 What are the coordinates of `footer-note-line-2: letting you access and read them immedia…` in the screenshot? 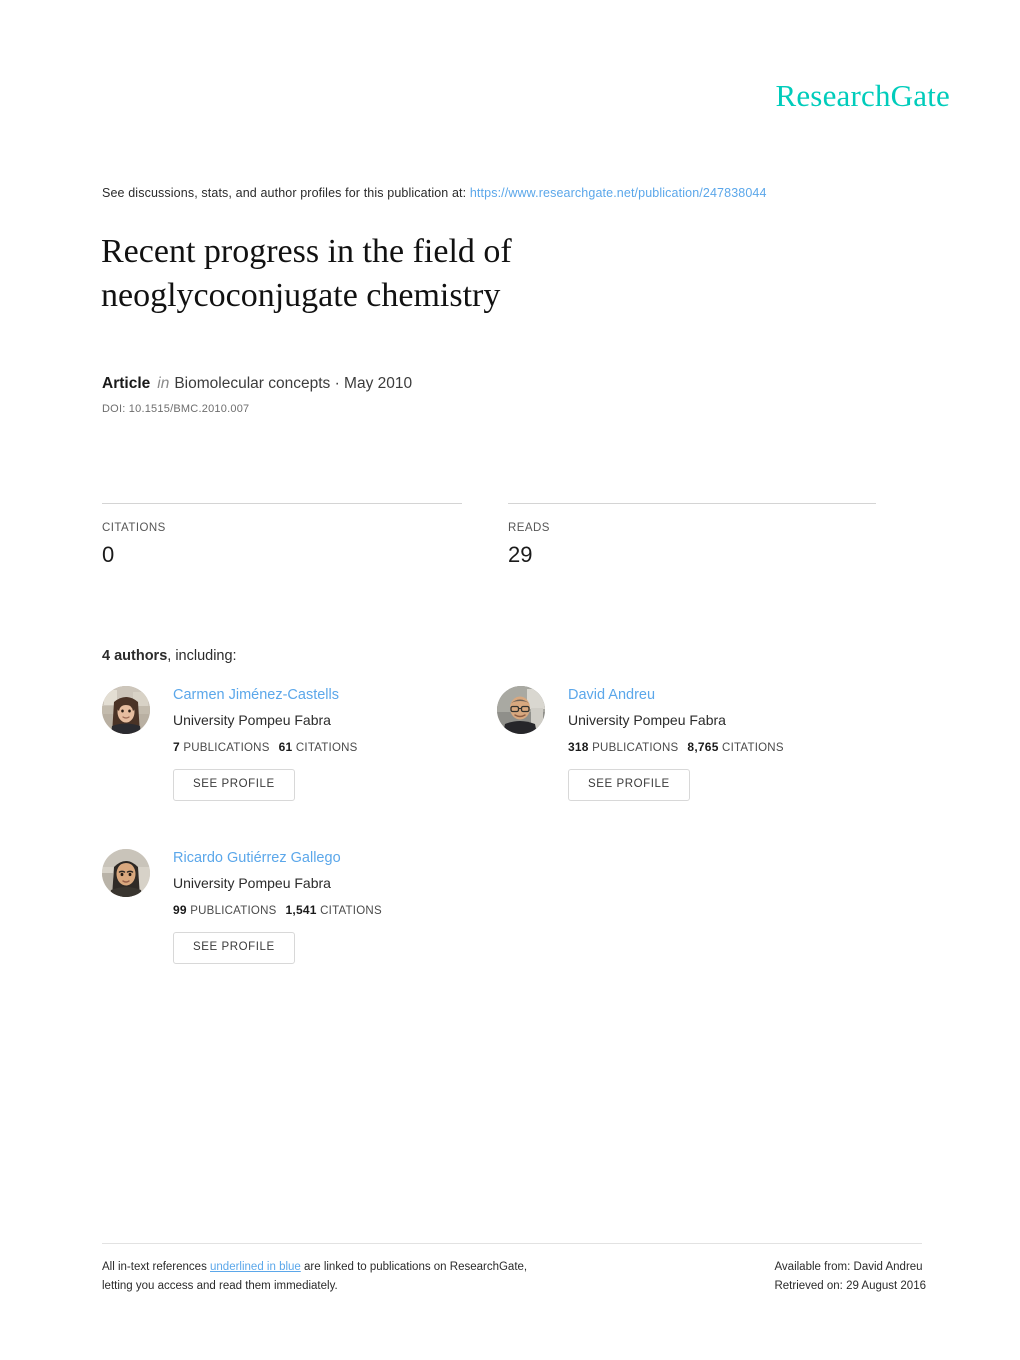 It's located at (220, 1286).